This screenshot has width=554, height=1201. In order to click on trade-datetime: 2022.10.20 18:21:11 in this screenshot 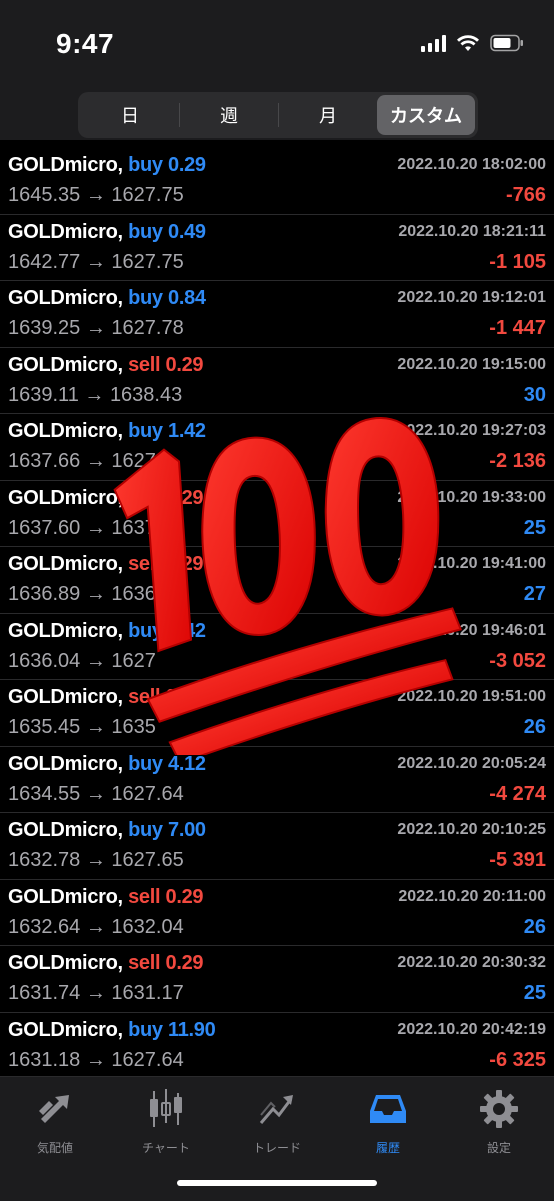, I will do `click(472, 231)`.